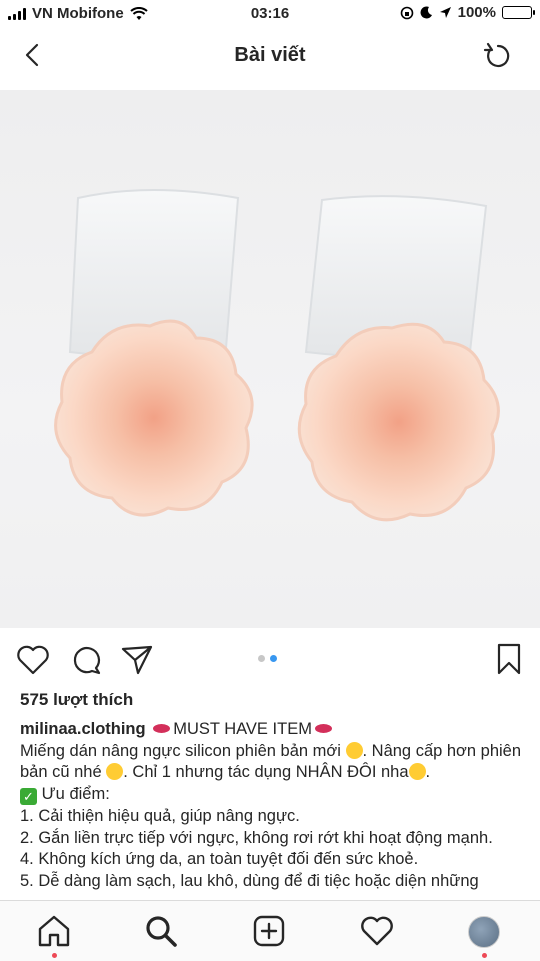 The height and width of the screenshot is (961, 540). I want to click on list-item: 1. Cải thiện hiệu quả, giúp nâng ngực., so click(160, 815).